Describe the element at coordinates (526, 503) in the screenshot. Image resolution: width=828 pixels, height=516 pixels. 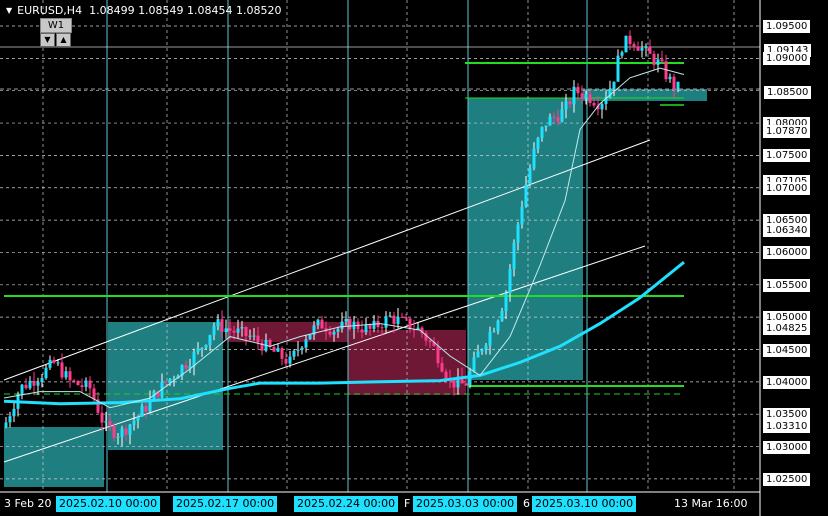
I see `time-label: 6` at that location.